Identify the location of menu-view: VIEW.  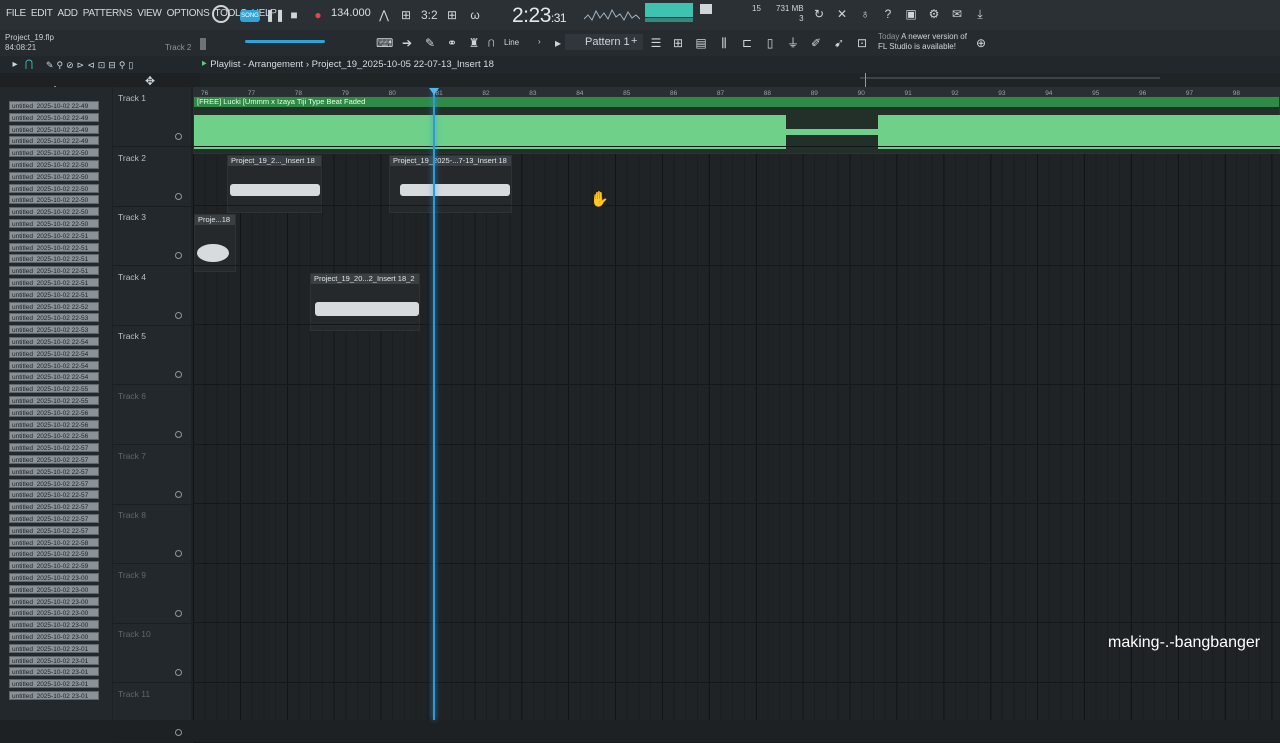
(149, 13).